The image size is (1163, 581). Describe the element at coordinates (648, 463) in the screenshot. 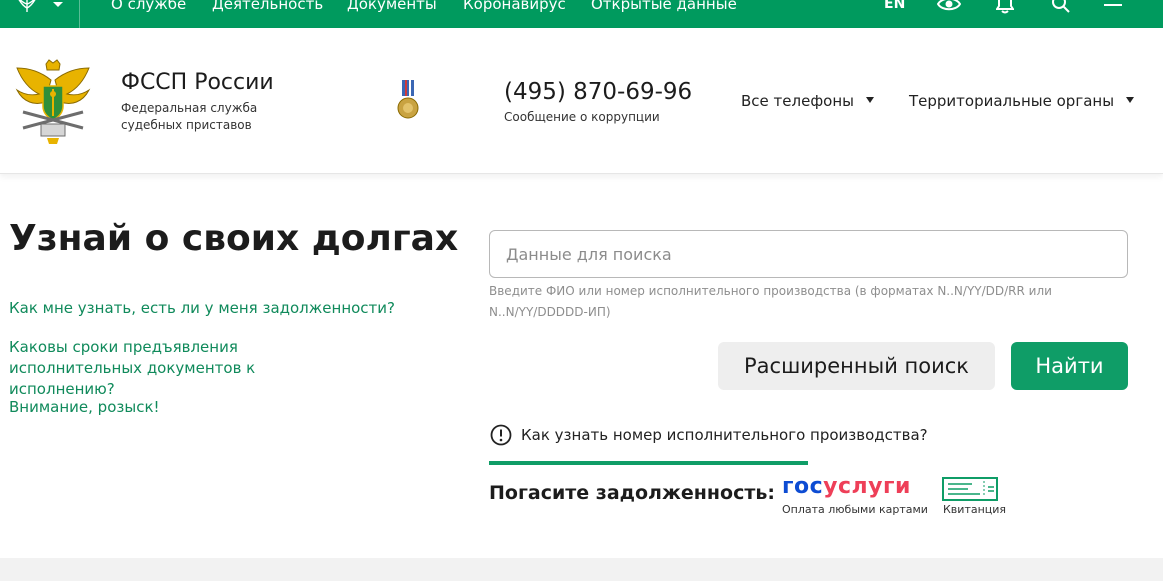

I see `section-divider` at that location.